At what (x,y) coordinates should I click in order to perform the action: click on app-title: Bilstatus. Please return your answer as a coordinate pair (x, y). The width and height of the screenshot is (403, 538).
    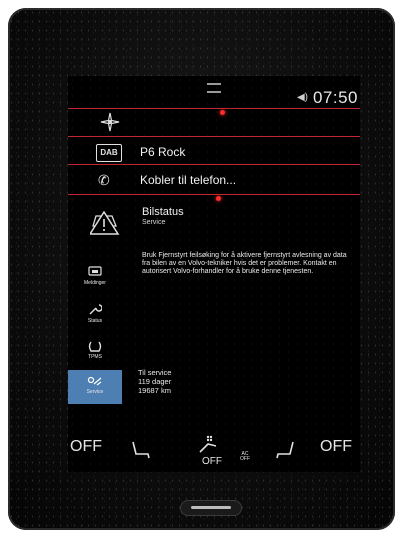
    Looking at the image, I should click on (163, 212).